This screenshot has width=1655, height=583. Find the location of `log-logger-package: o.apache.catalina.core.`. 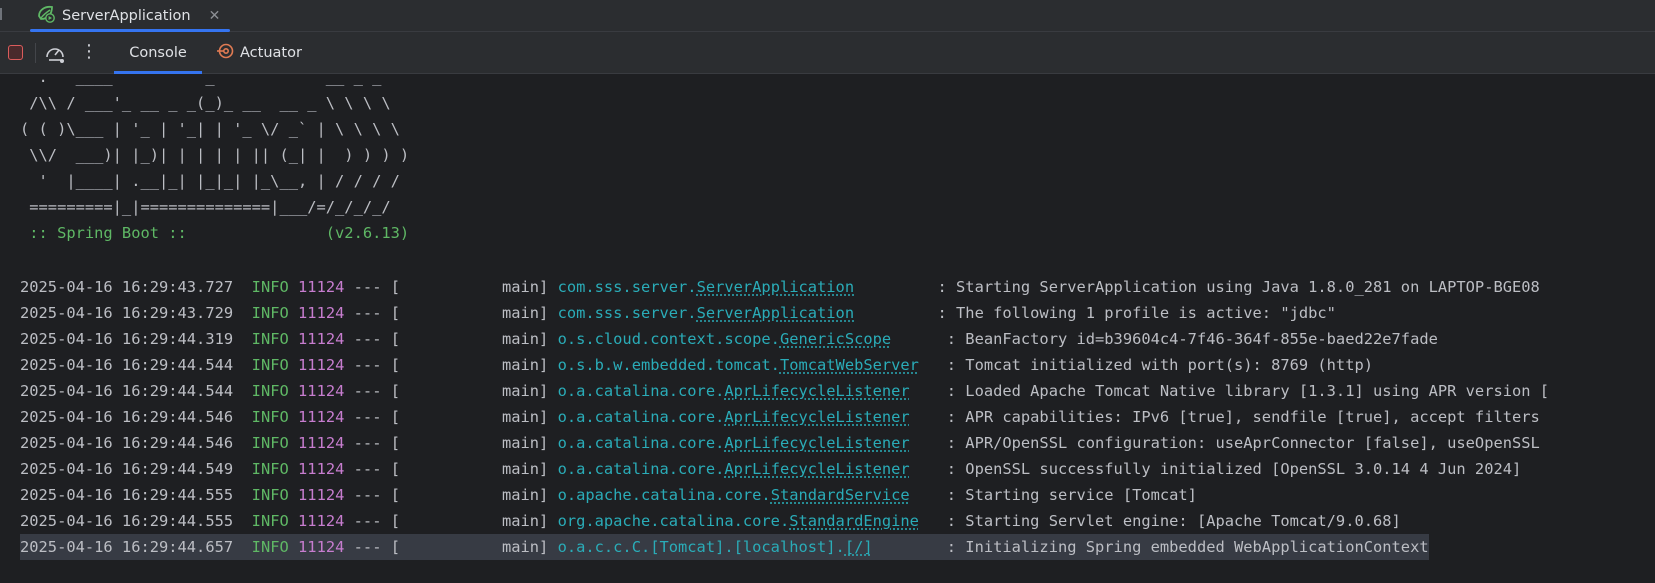

log-logger-package: o.apache.catalina.core. is located at coordinates (664, 495).